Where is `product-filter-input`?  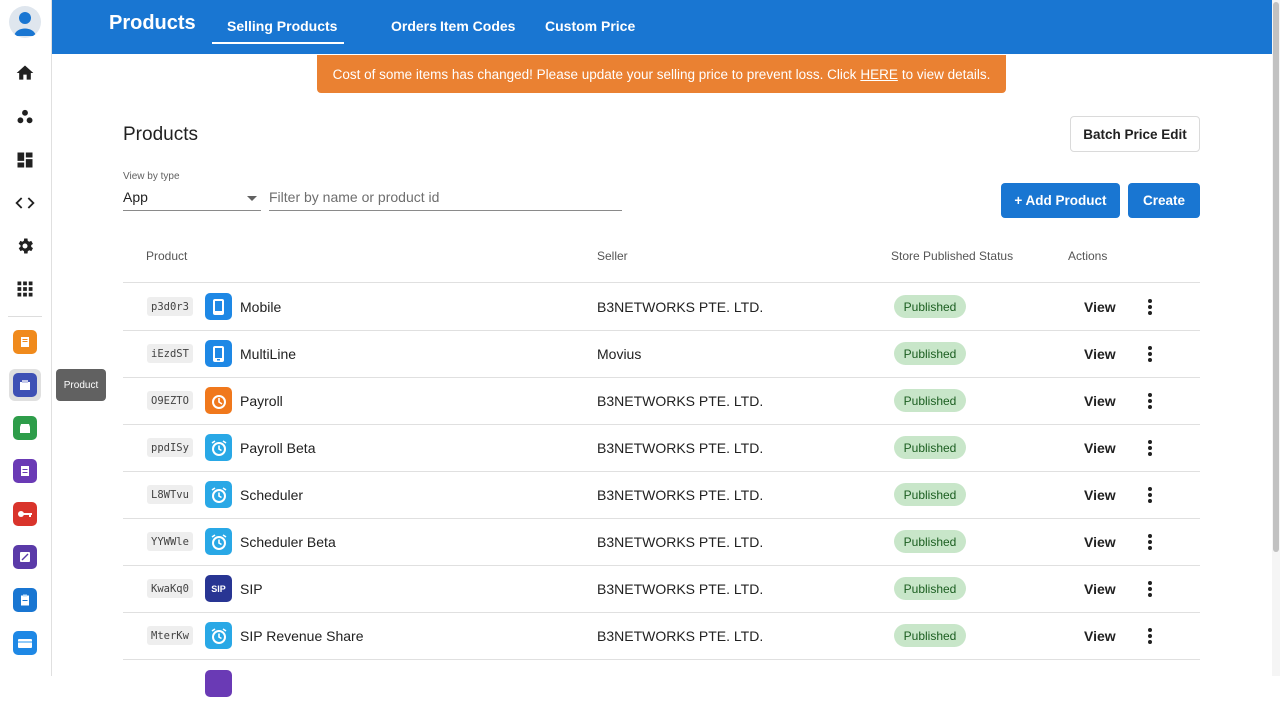 product-filter-input is located at coordinates (445, 197).